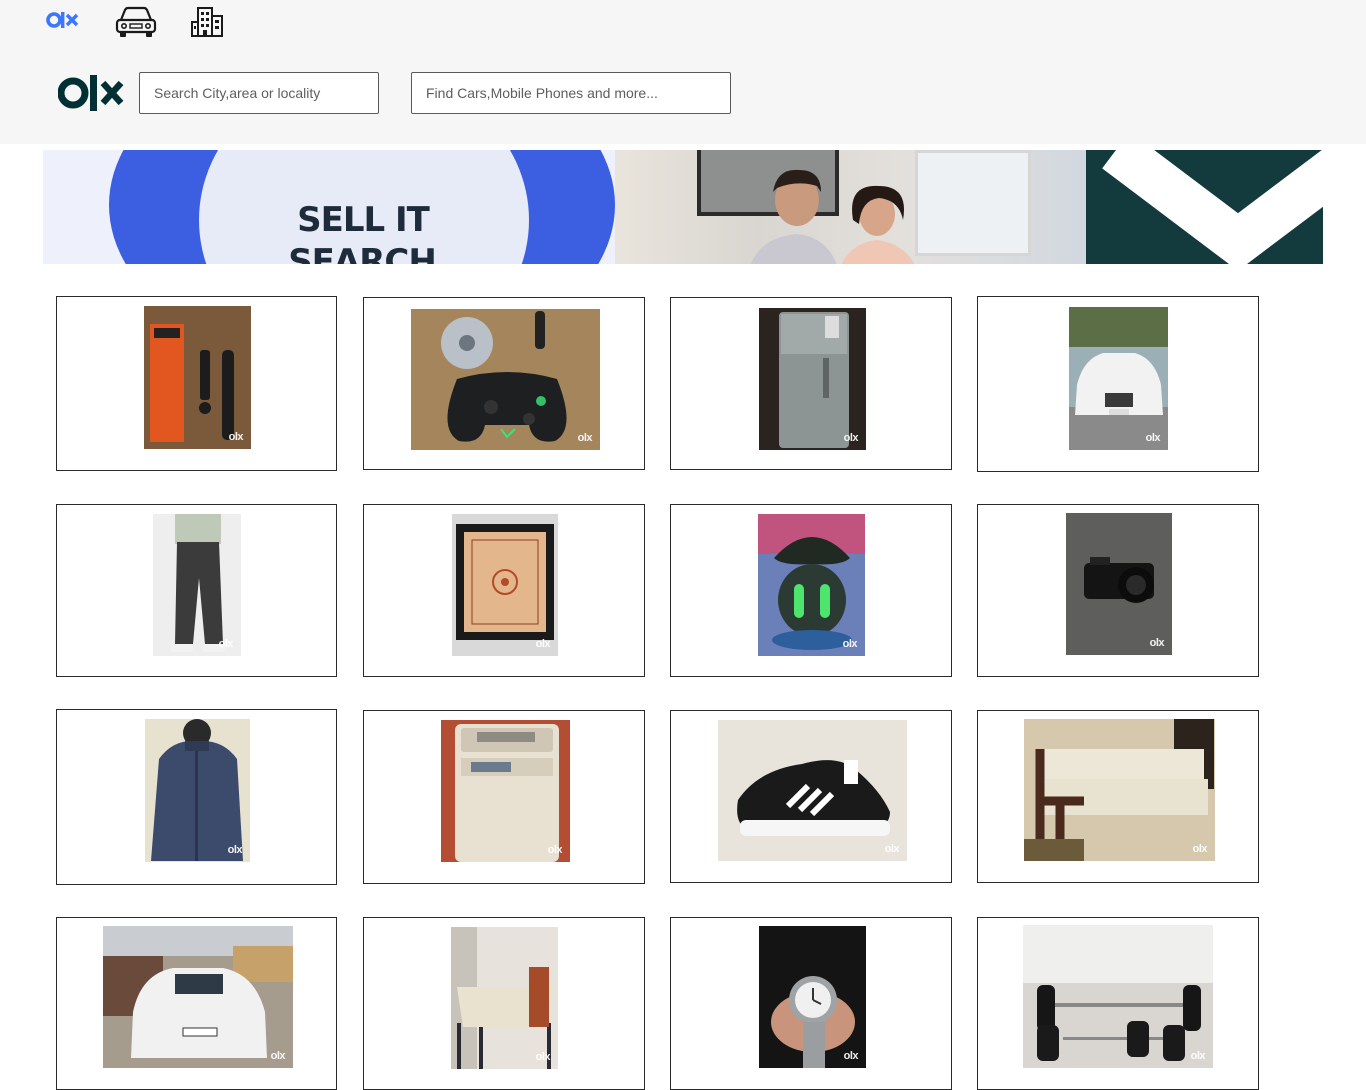 This screenshot has height=1090, width=1366. Describe the element at coordinates (505, 379) in the screenshot. I see `listing-image-game-controller: olx` at that location.